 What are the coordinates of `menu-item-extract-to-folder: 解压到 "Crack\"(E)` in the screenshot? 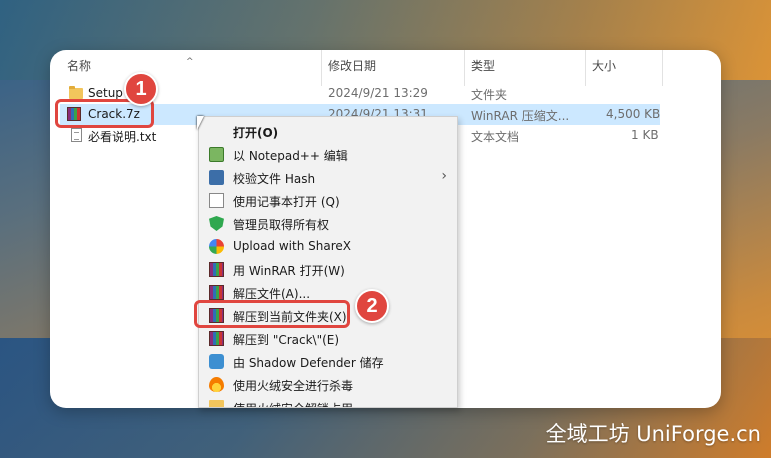 It's located at (328, 338).